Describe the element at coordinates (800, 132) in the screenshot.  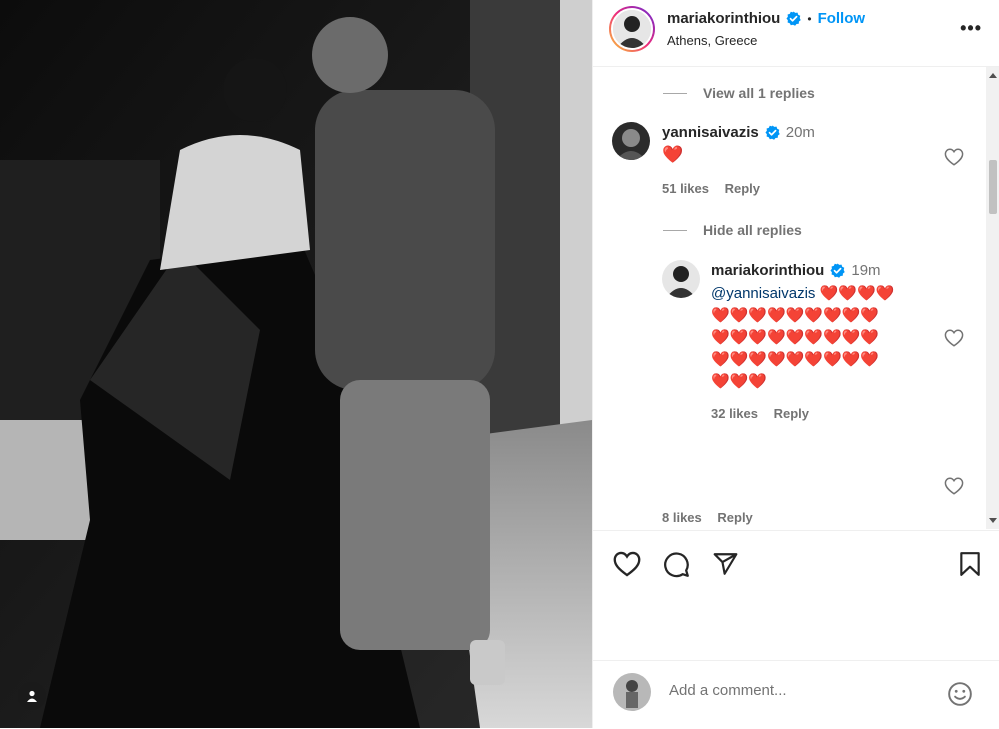
I see `comment-time: 20m` at that location.